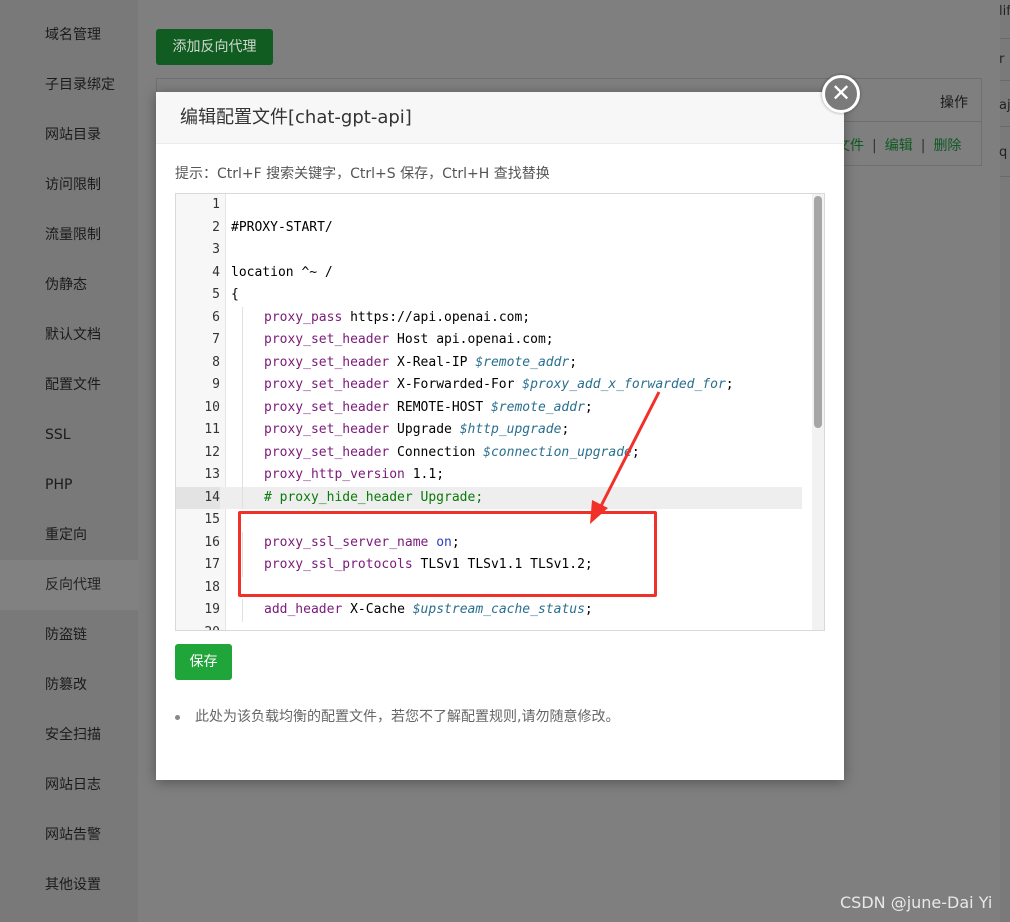 This screenshot has width=1010, height=922. I want to click on annotation-arrow-icon, so click(625, 457).